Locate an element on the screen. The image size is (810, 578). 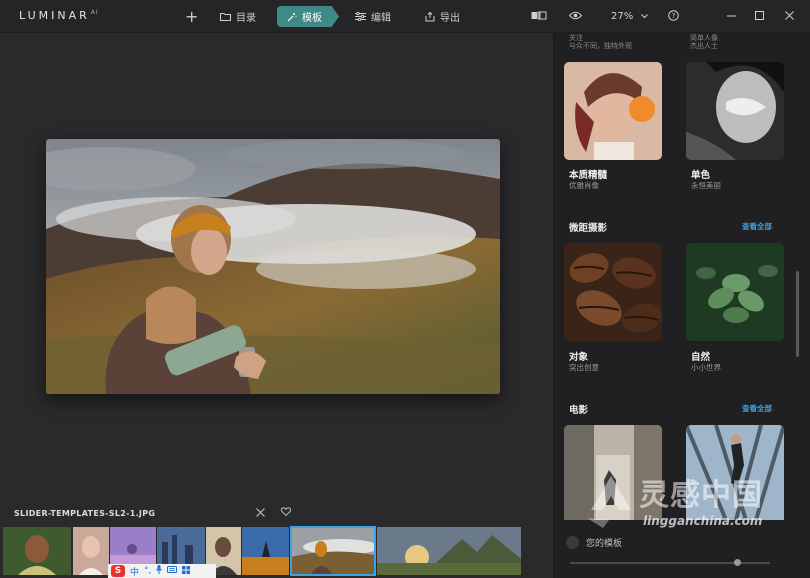
preview-toggle is located at coordinates (575, 16).